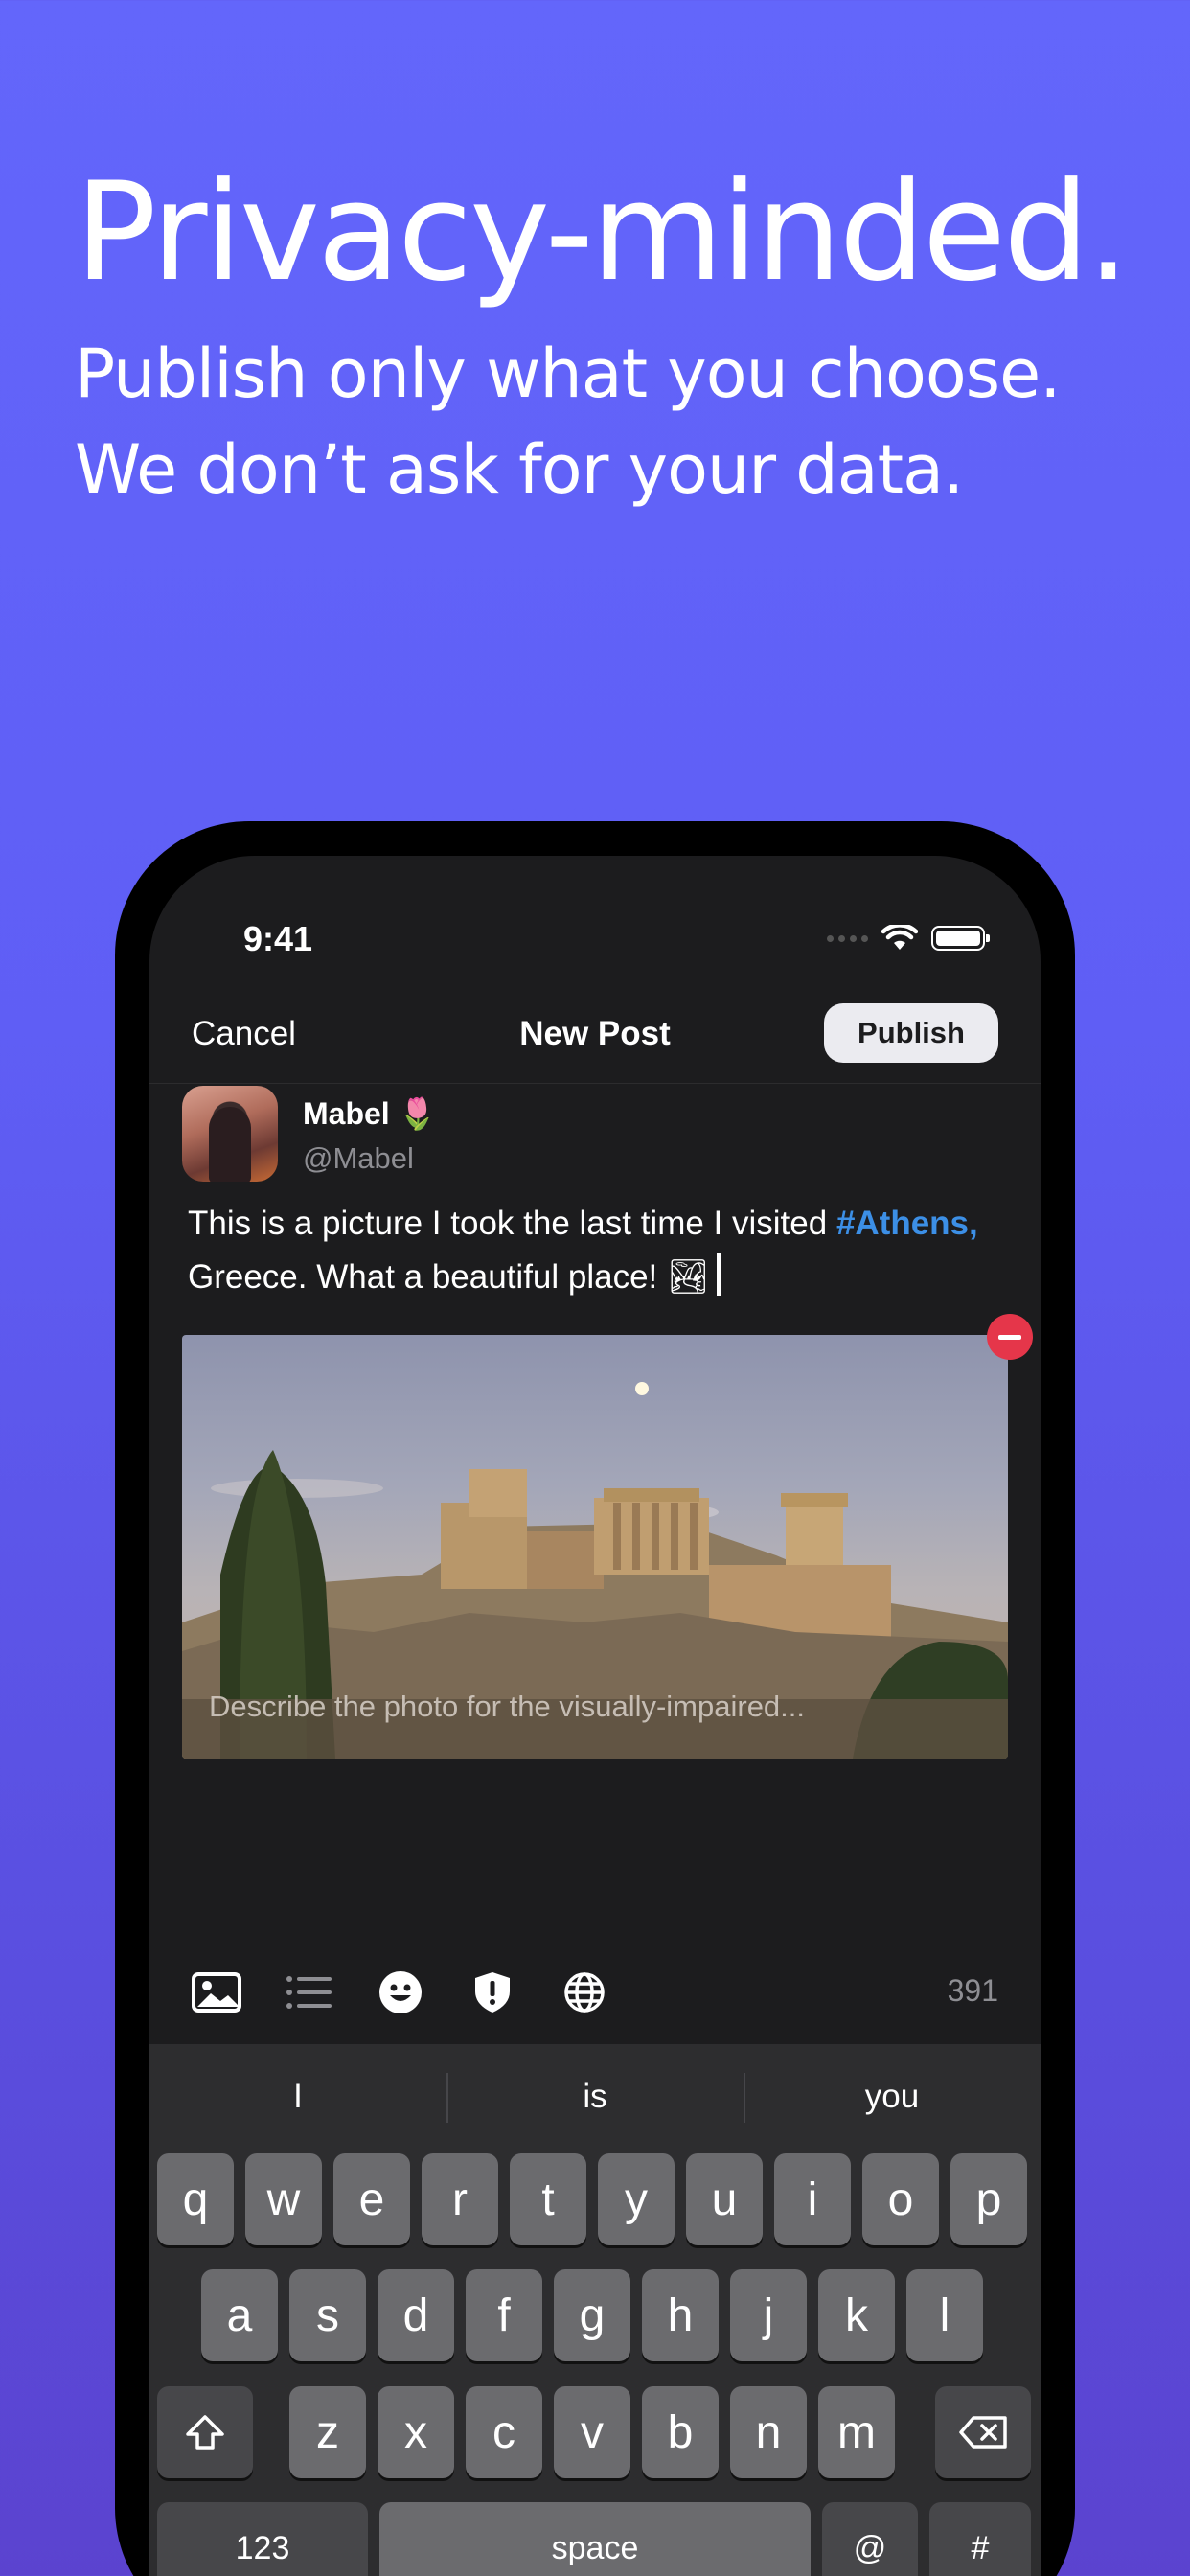 The image size is (1190, 2576). What do you see at coordinates (504, 2432) in the screenshot?
I see `key-c: c` at bounding box center [504, 2432].